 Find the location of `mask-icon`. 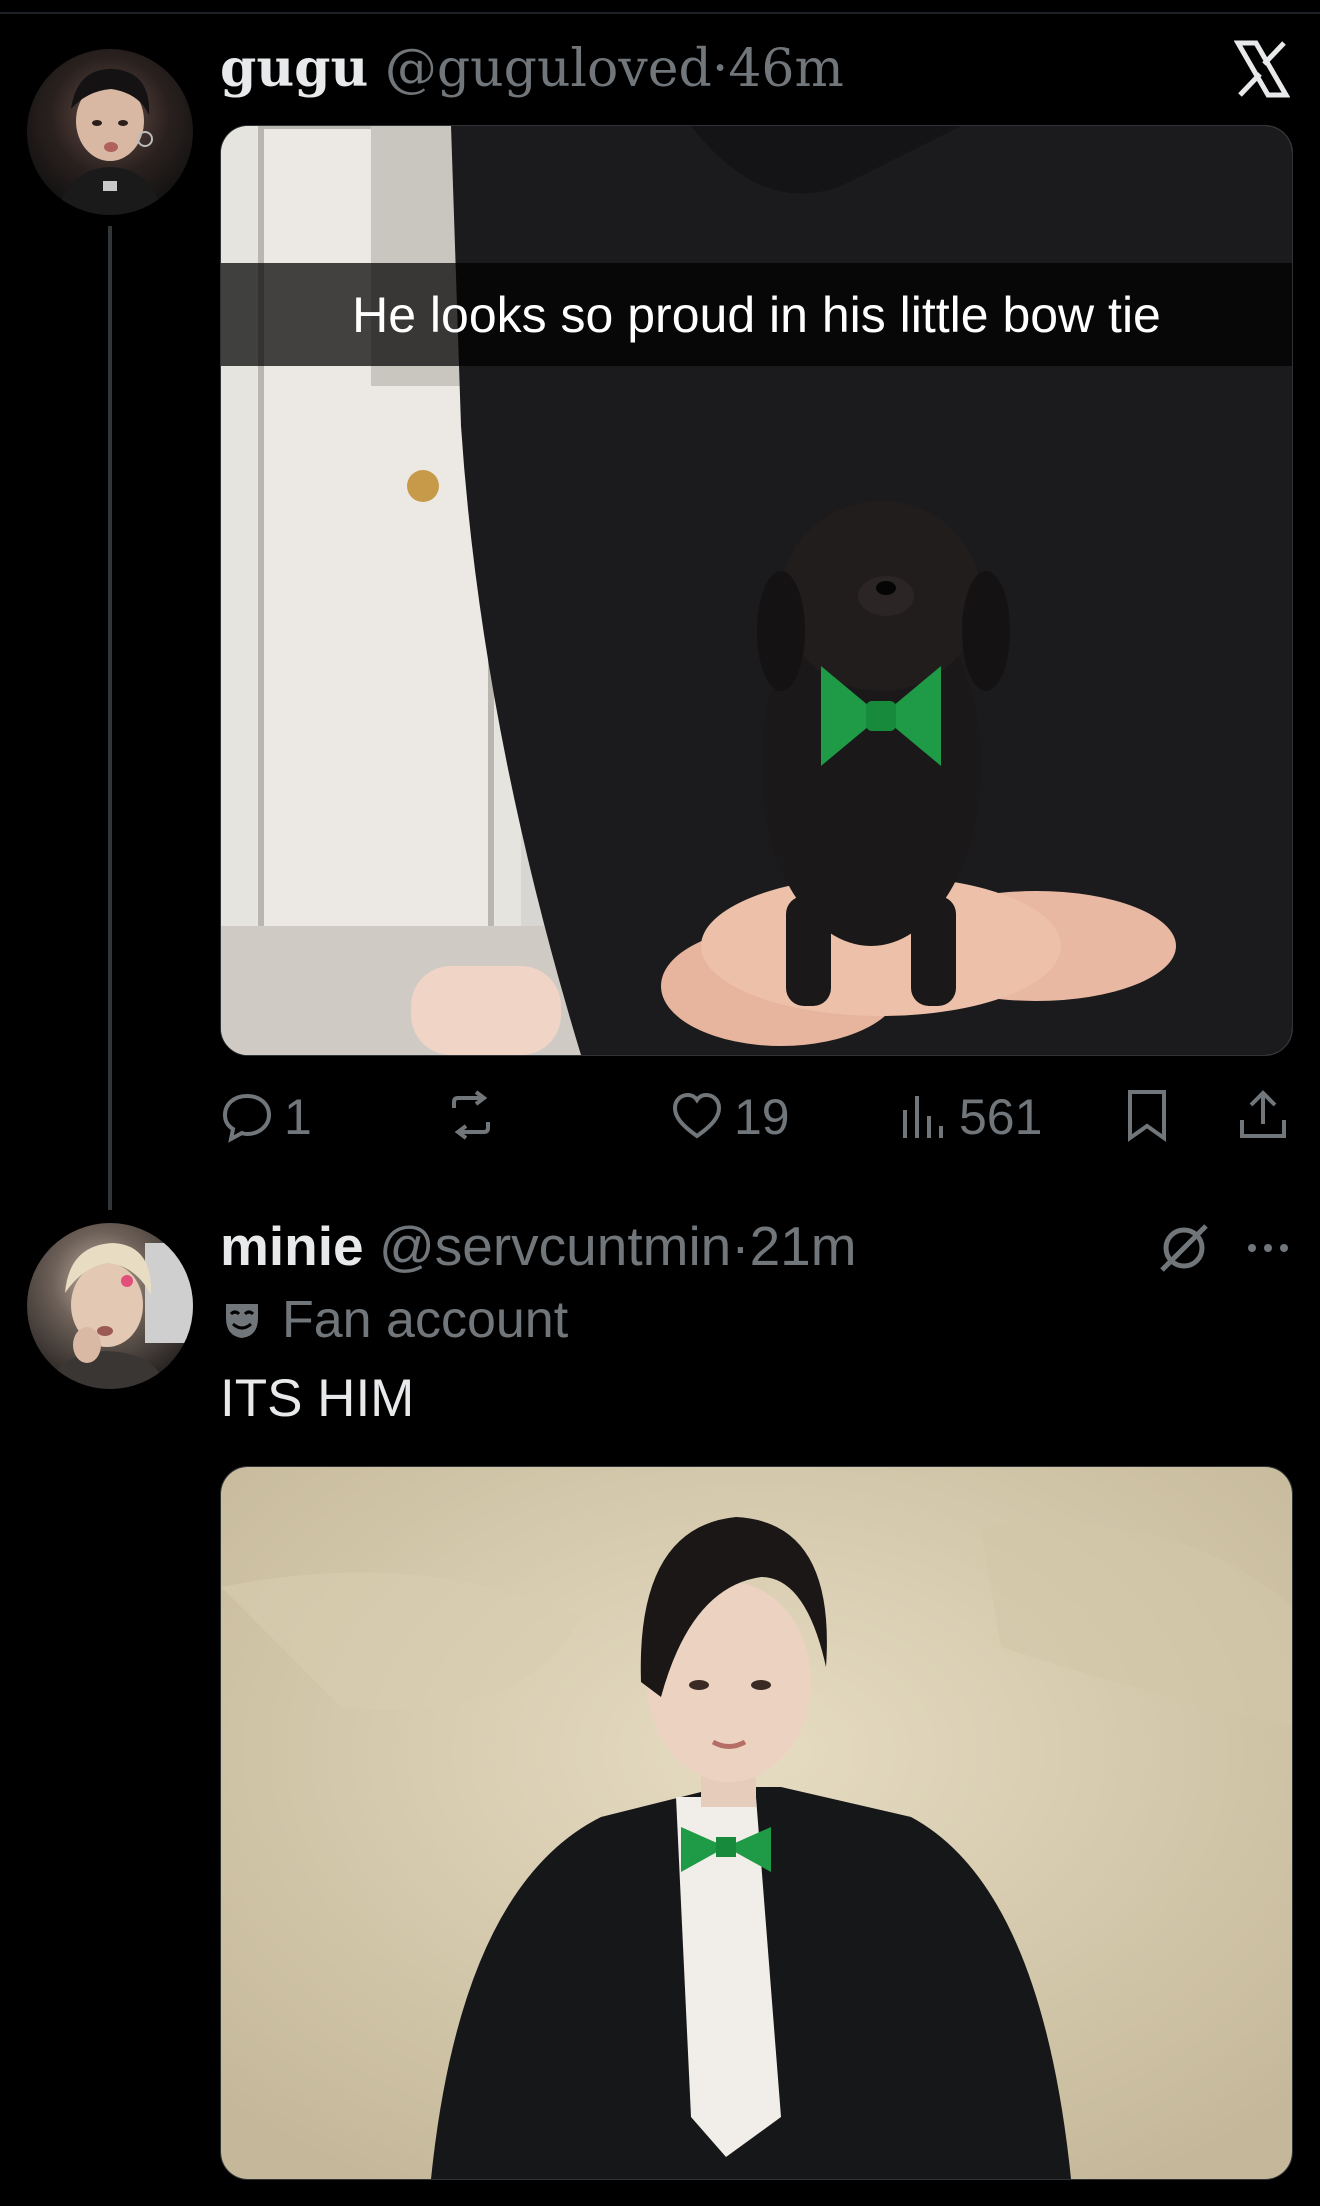

mask-icon is located at coordinates (242, 1321).